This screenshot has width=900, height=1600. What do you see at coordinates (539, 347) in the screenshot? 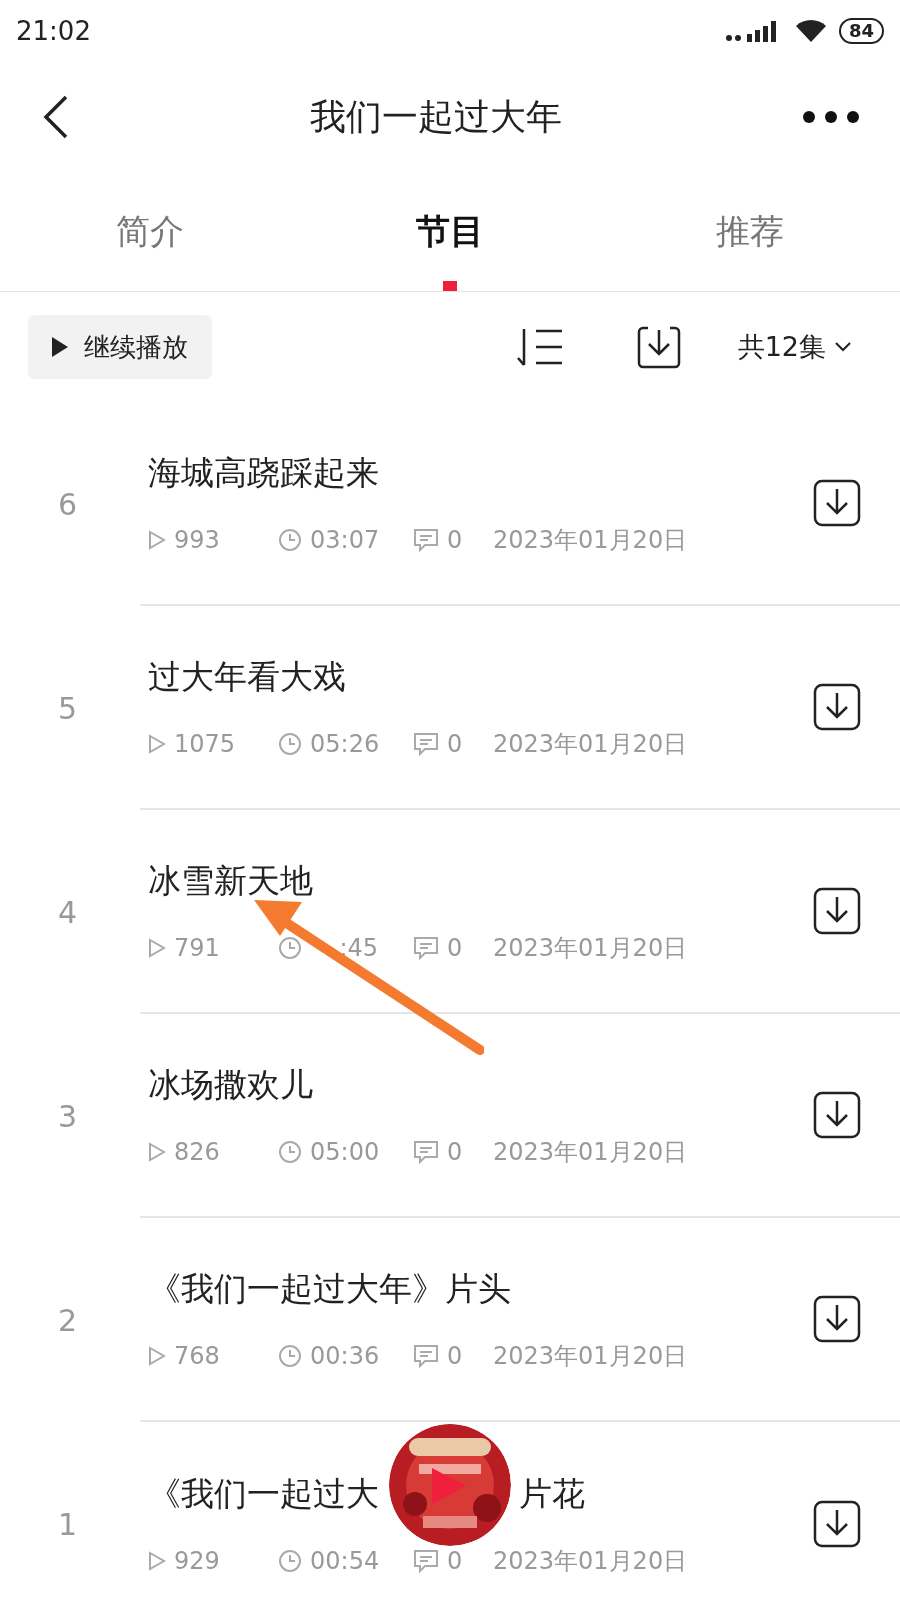
I see `sort-icon` at bounding box center [539, 347].